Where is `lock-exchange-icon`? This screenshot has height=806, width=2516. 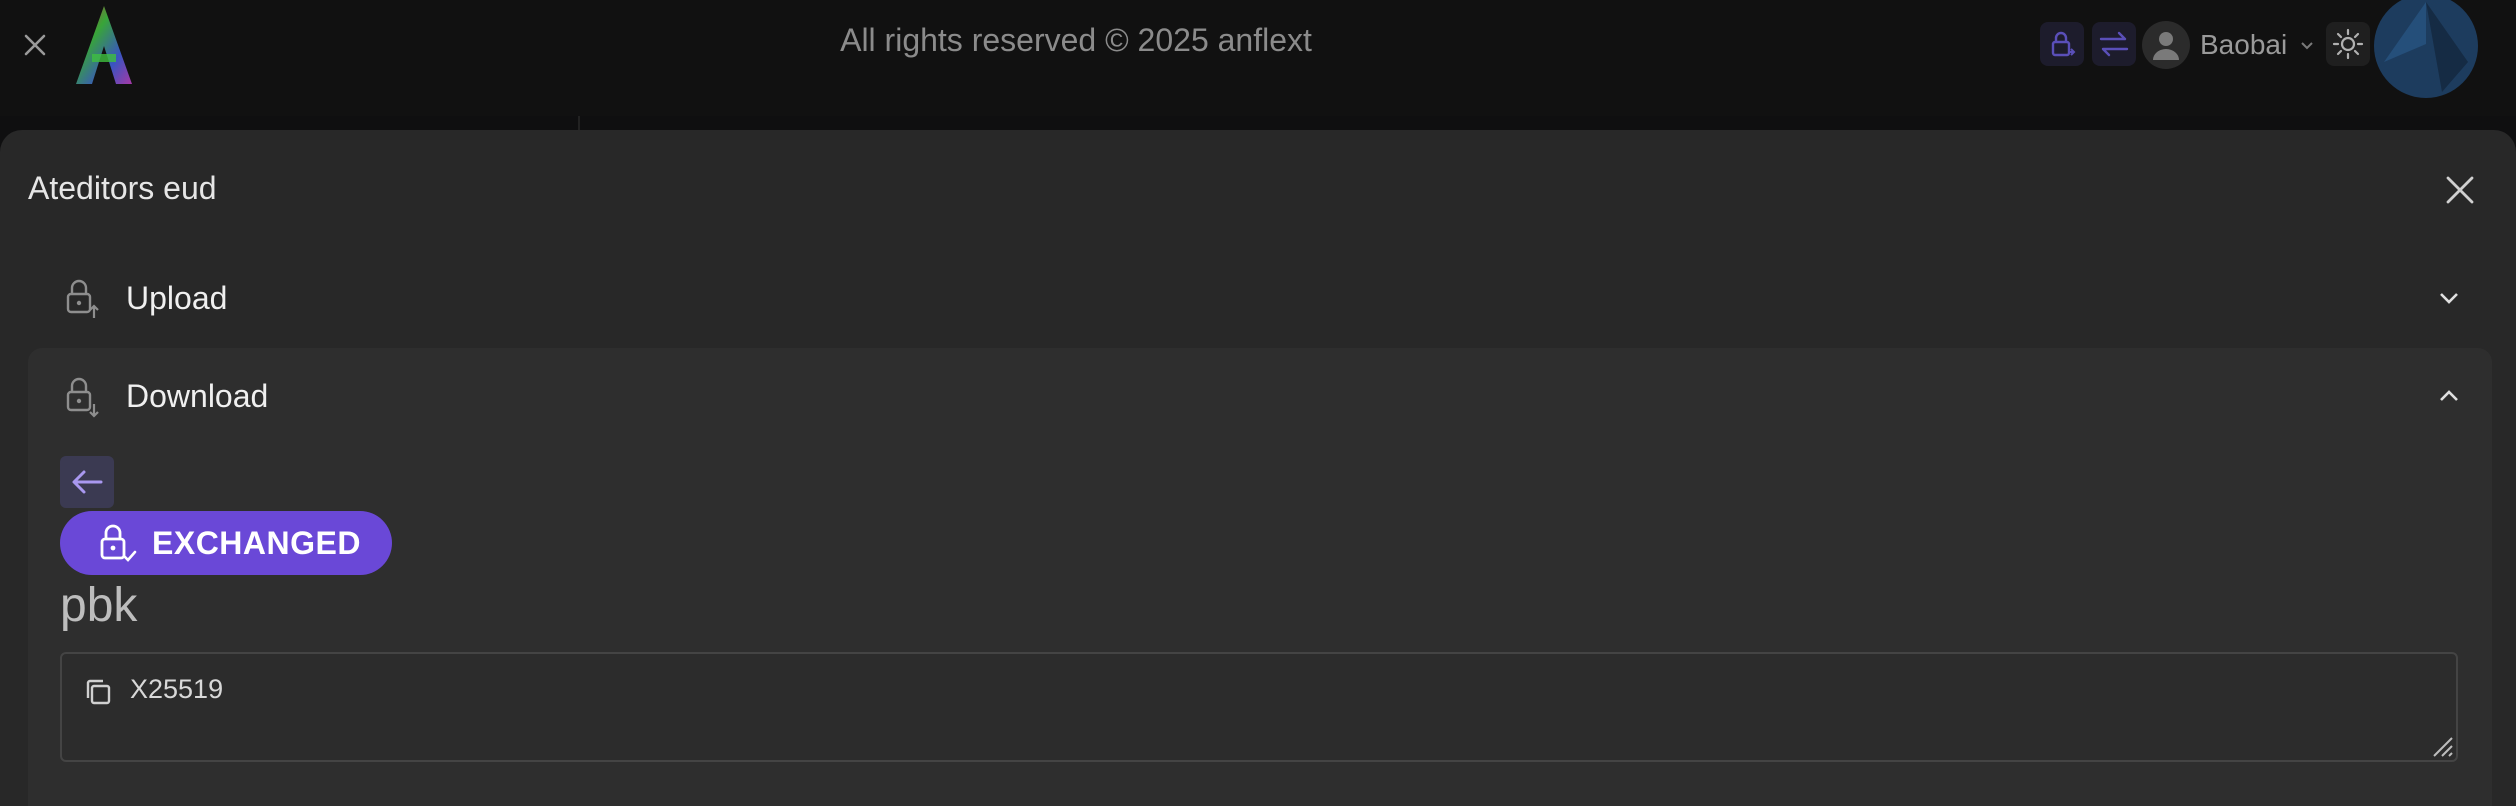
lock-exchange-icon is located at coordinates (2063, 44).